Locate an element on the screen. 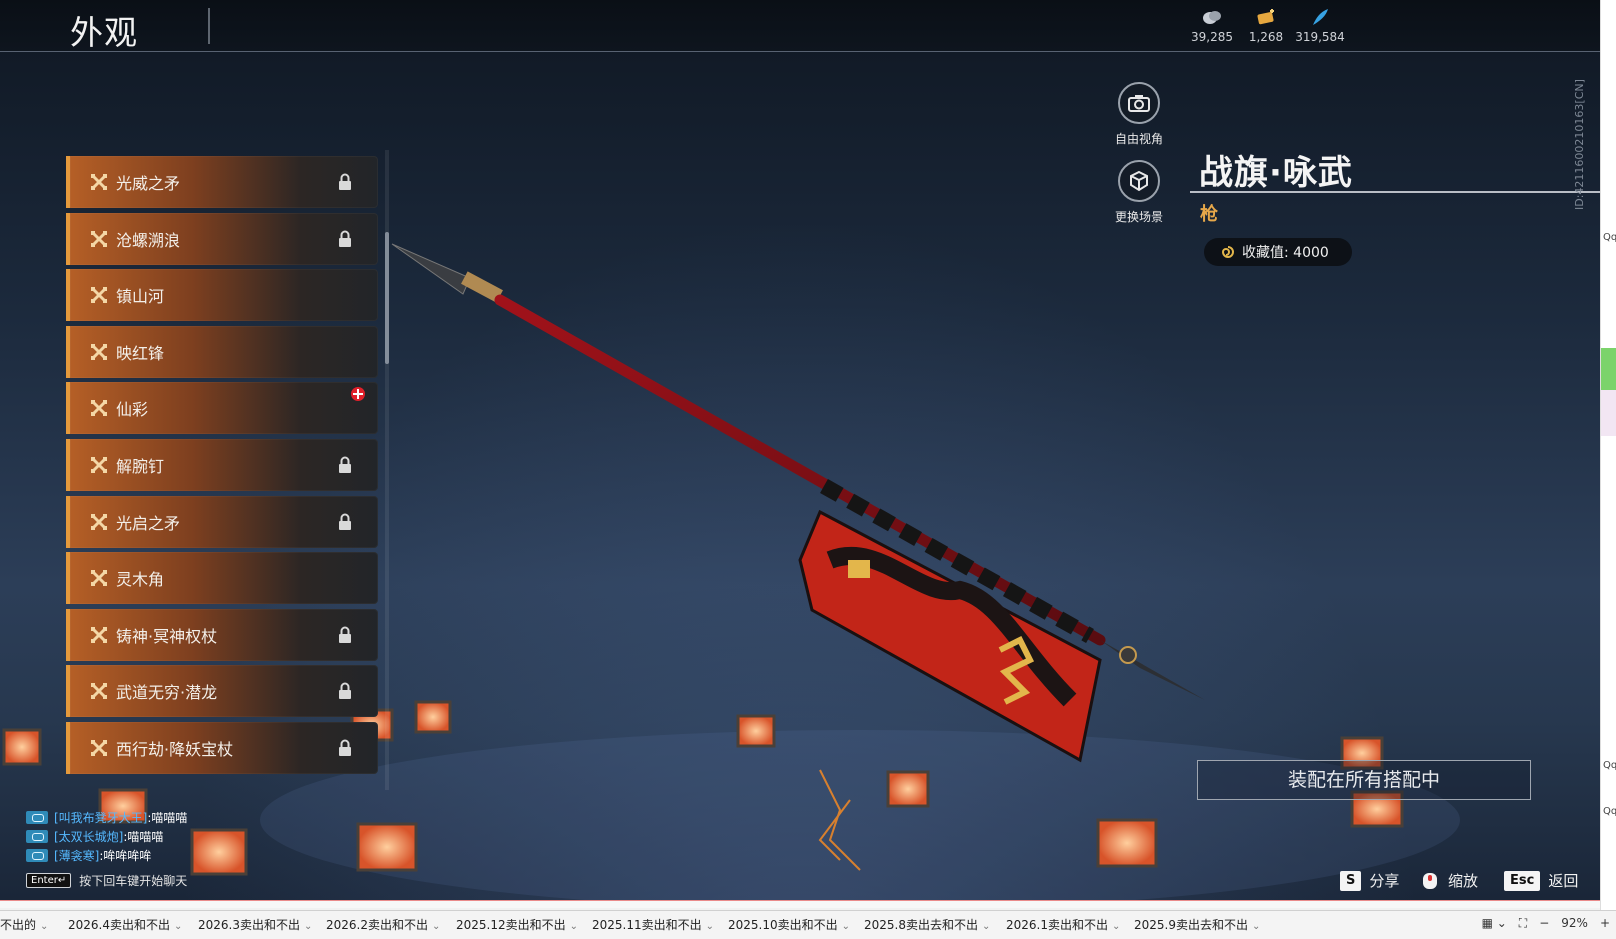 The width and height of the screenshot is (1616, 939). sheet-tab: 2026.1卖出和不出 ⌄ is located at coordinates (1063, 924).